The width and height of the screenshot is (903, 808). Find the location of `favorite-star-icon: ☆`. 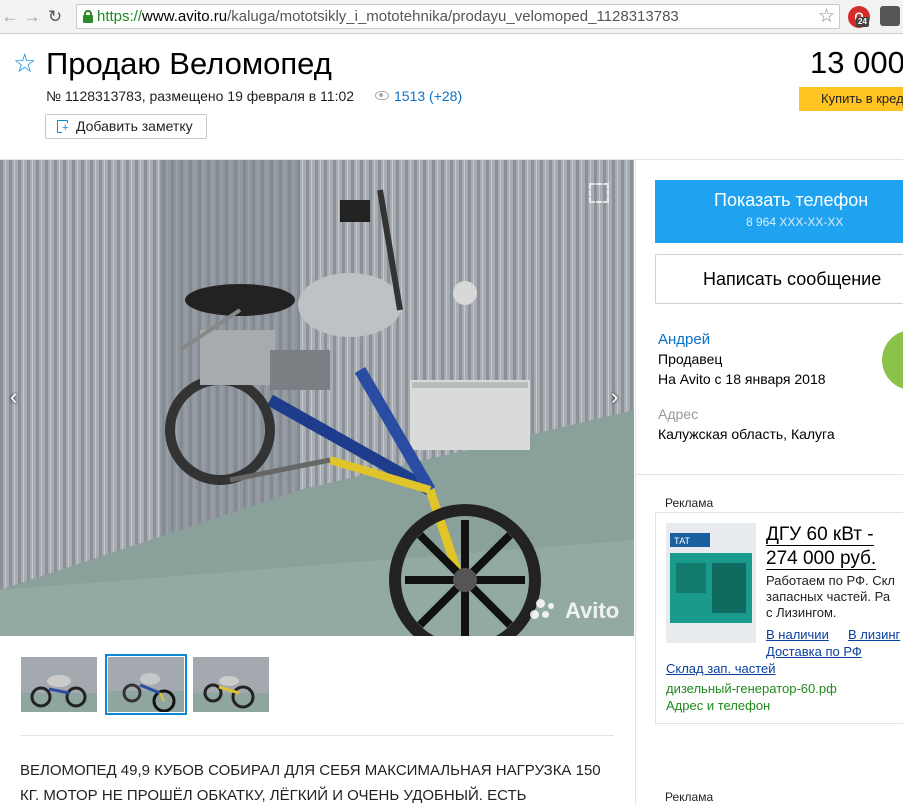

favorite-star-icon: ☆ is located at coordinates (24, 63).